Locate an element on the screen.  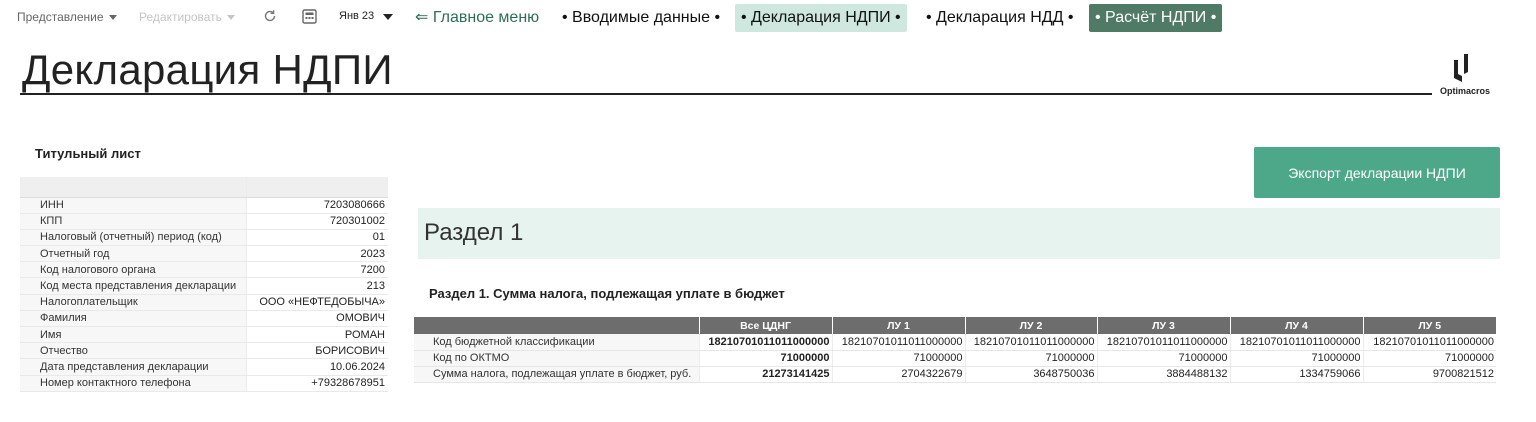
column-header: ЛУ 1 is located at coordinates (898, 325).